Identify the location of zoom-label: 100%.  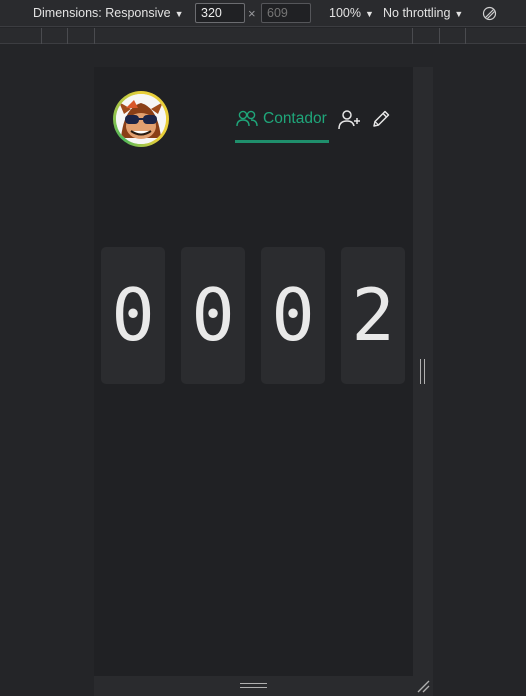
(345, 13).